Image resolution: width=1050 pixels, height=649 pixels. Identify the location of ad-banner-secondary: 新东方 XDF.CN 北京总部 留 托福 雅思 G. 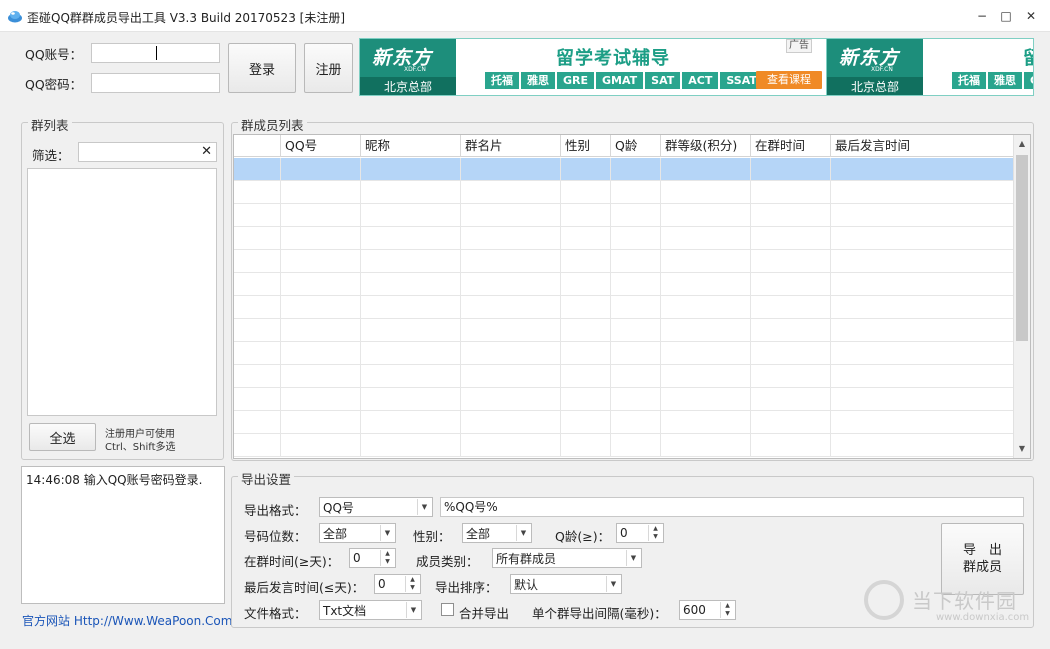
(930, 67).